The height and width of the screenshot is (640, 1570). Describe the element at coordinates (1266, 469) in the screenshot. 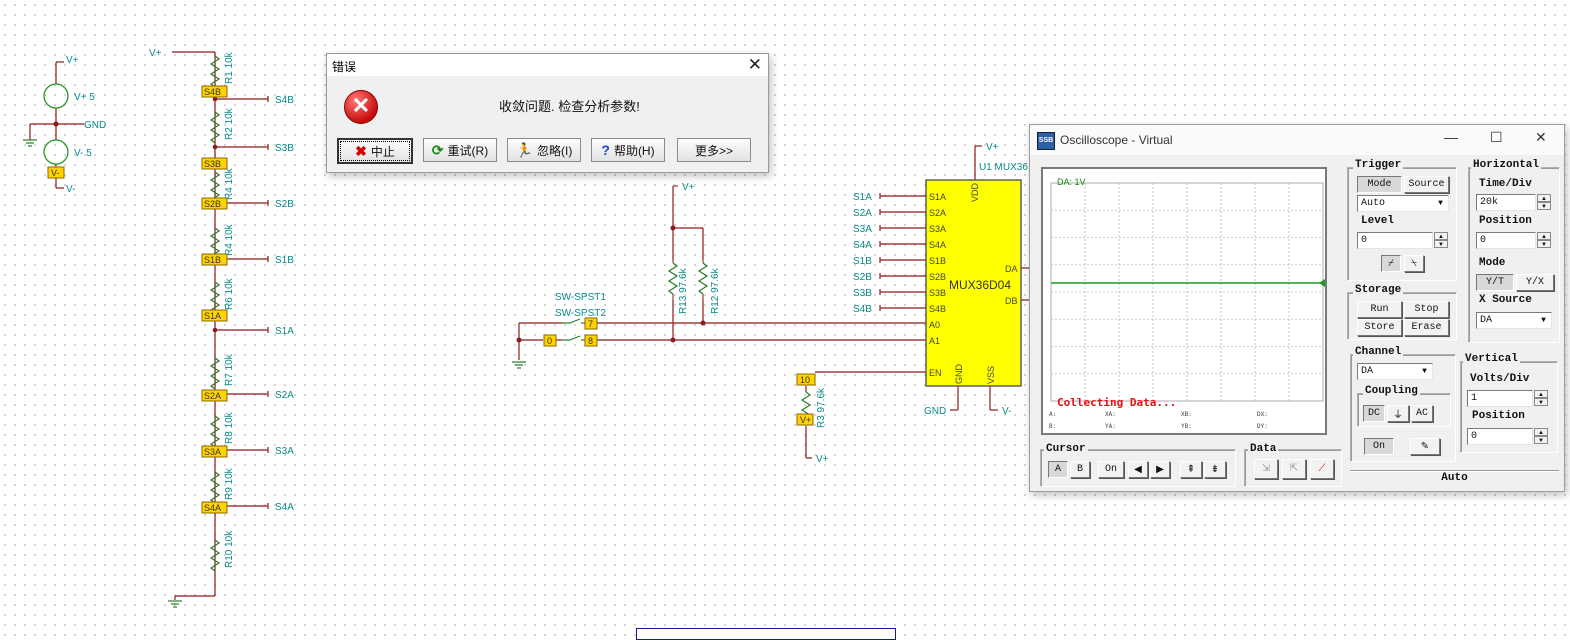

I see `data-import-icon: ⇲` at that location.